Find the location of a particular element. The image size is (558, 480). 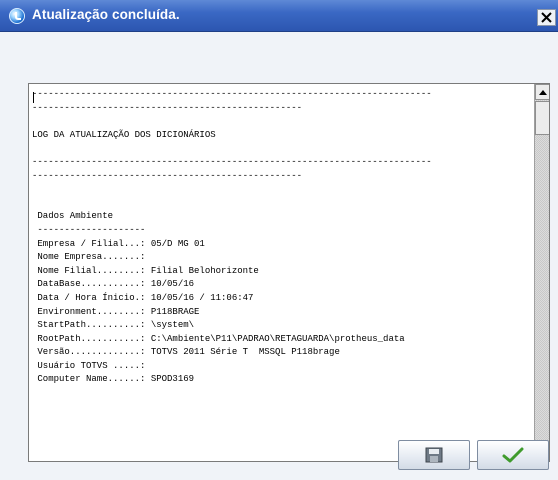

floppy-disk-icon is located at coordinates (434, 455).